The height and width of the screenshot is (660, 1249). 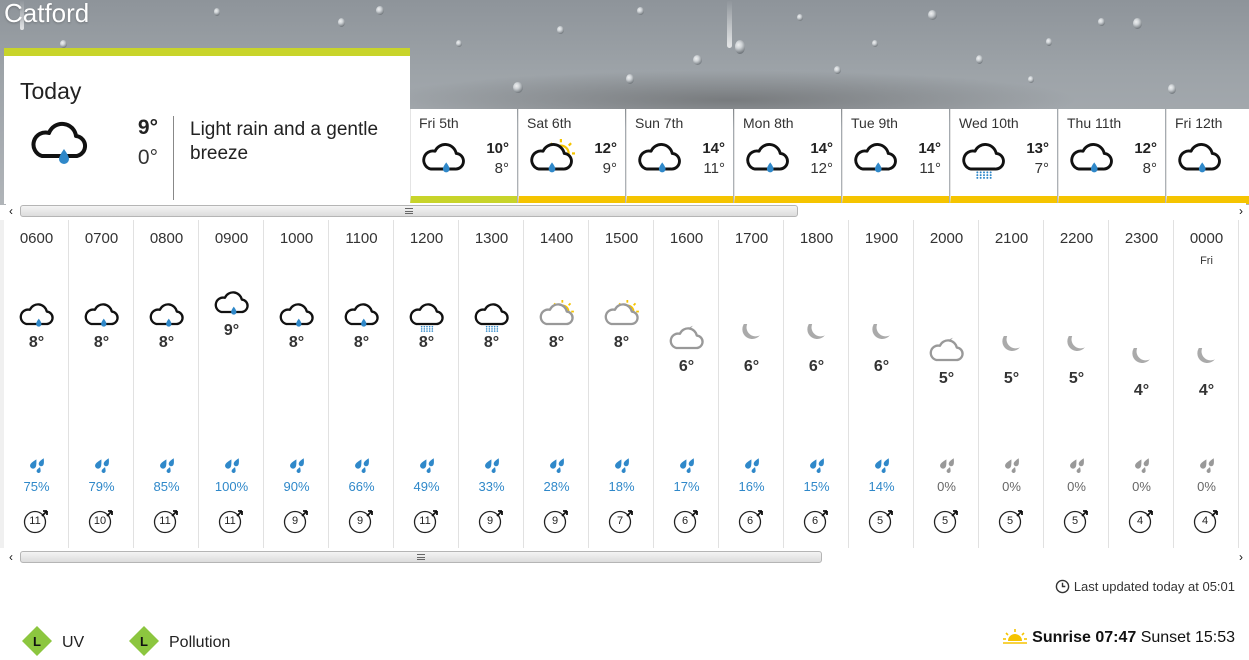 What do you see at coordinates (609, 168) in the screenshot?
I see `day-low-temp: 9°` at bounding box center [609, 168].